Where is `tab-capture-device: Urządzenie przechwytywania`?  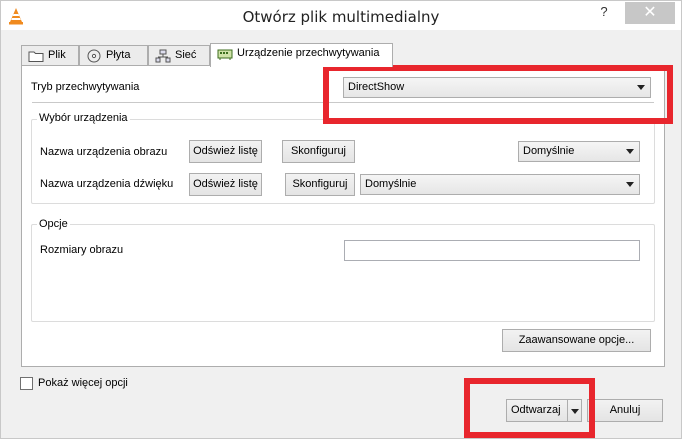
tab-capture-device: Urządzenie przechwytywania is located at coordinates (301, 55).